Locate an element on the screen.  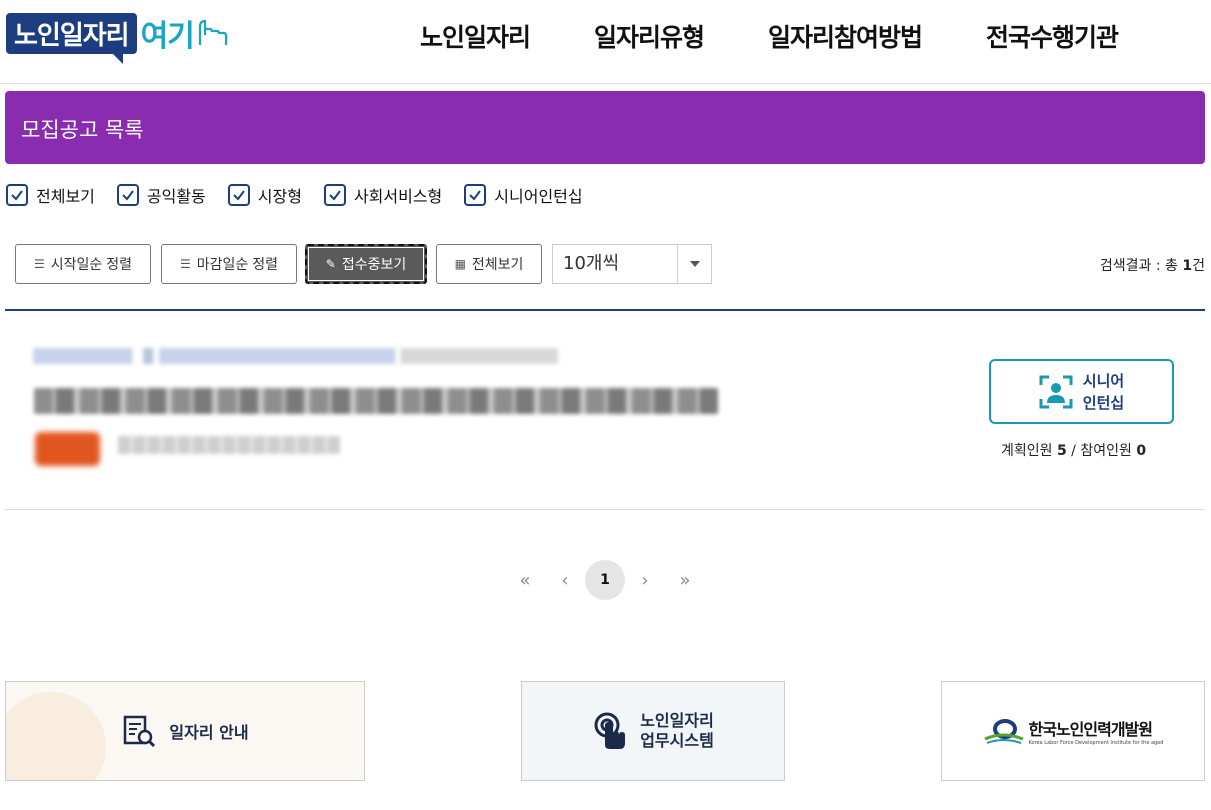
page-number-current: 1 is located at coordinates (605, 580).